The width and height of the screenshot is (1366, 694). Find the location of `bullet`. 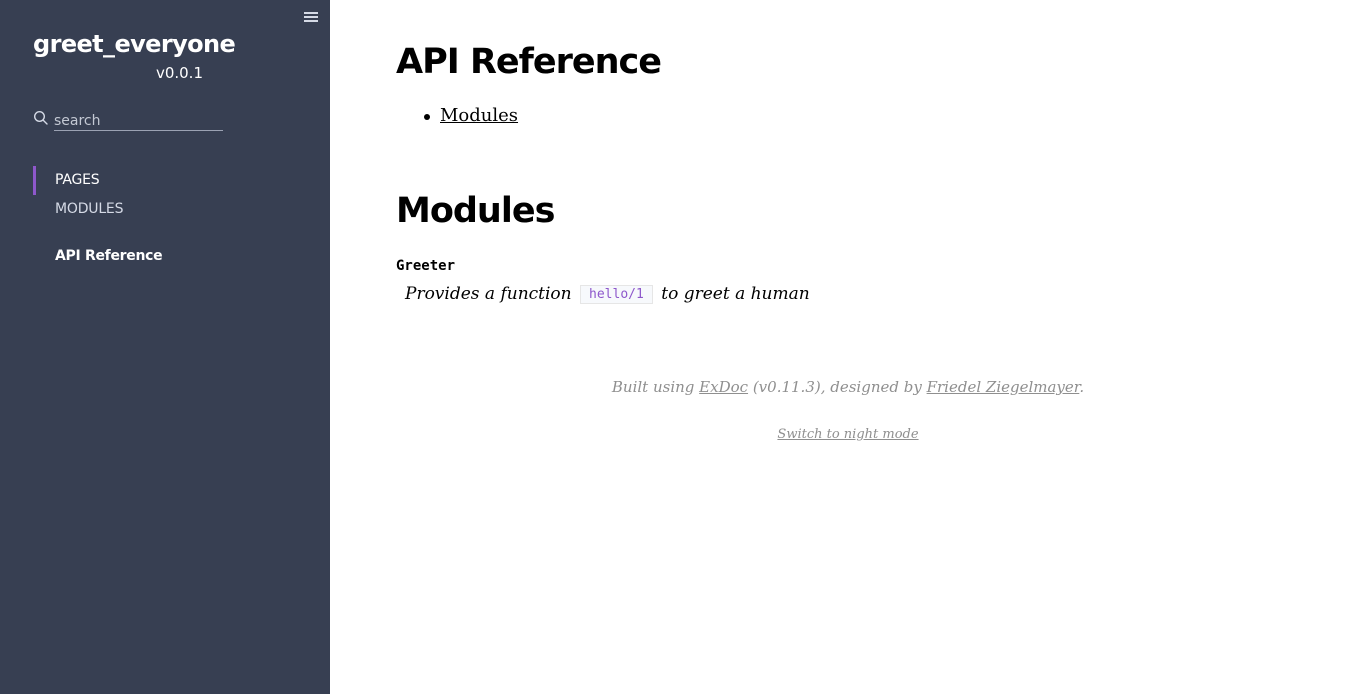

bullet is located at coordinates (427, 117).